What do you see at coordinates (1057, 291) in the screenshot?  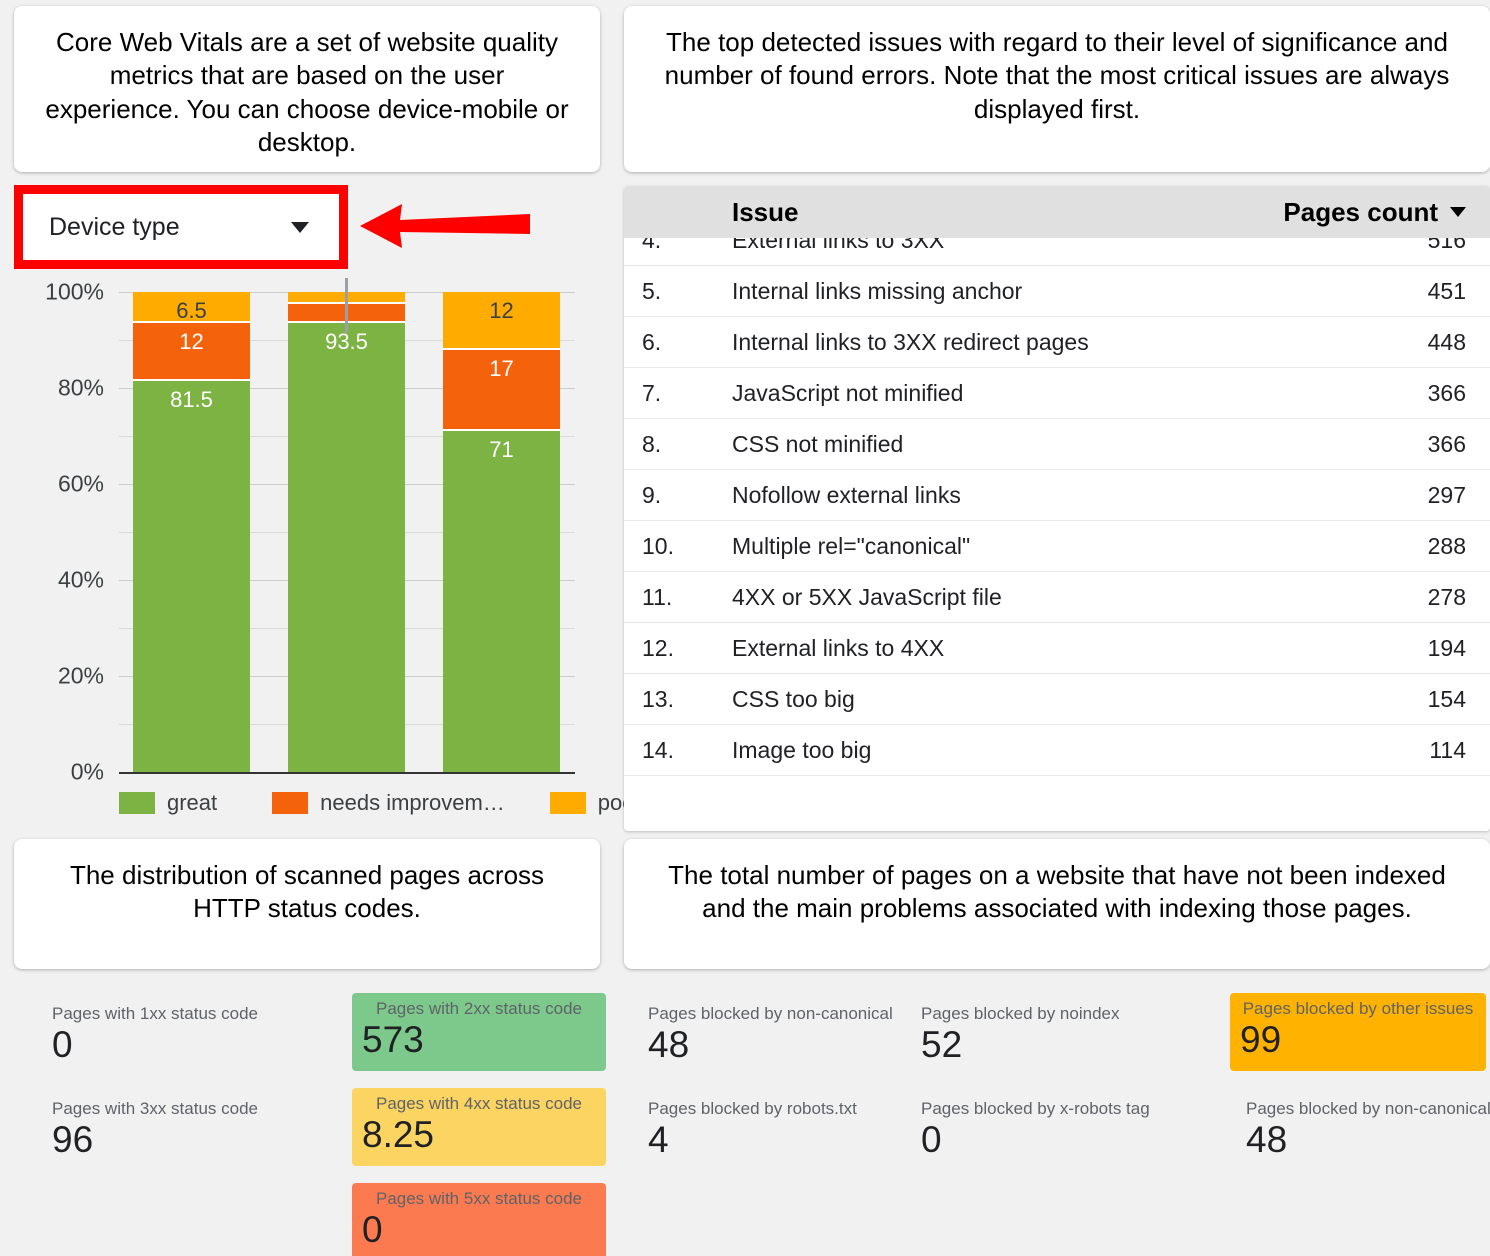 I see `table-row: 5. Internal links missing anchor 451` at bounding box center [1057, 291].